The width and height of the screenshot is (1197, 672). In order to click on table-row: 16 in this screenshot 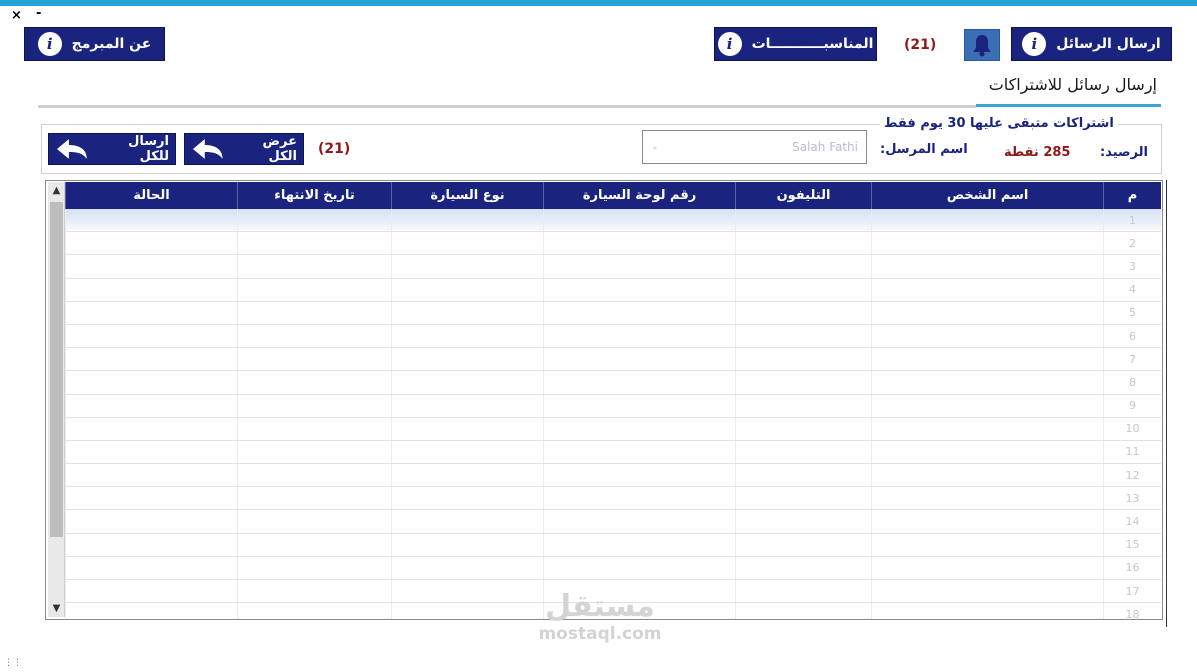, I will do `click(613, 568)`.